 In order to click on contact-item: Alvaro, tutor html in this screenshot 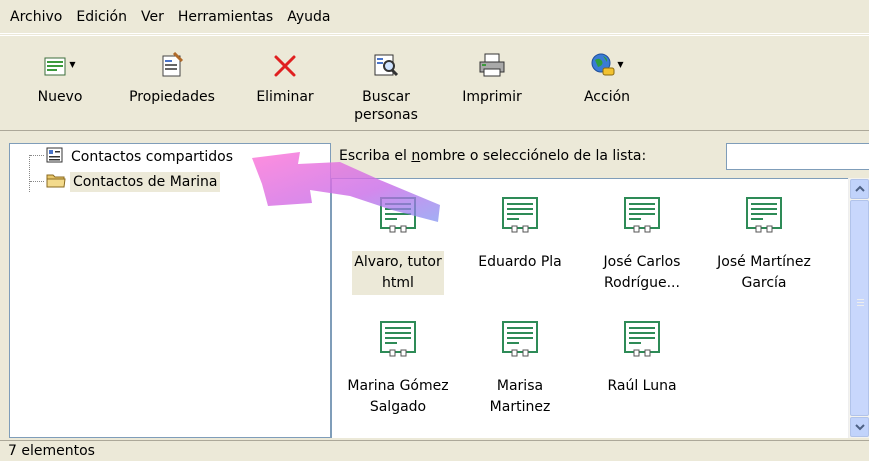, I will do `click(398, 246)`.